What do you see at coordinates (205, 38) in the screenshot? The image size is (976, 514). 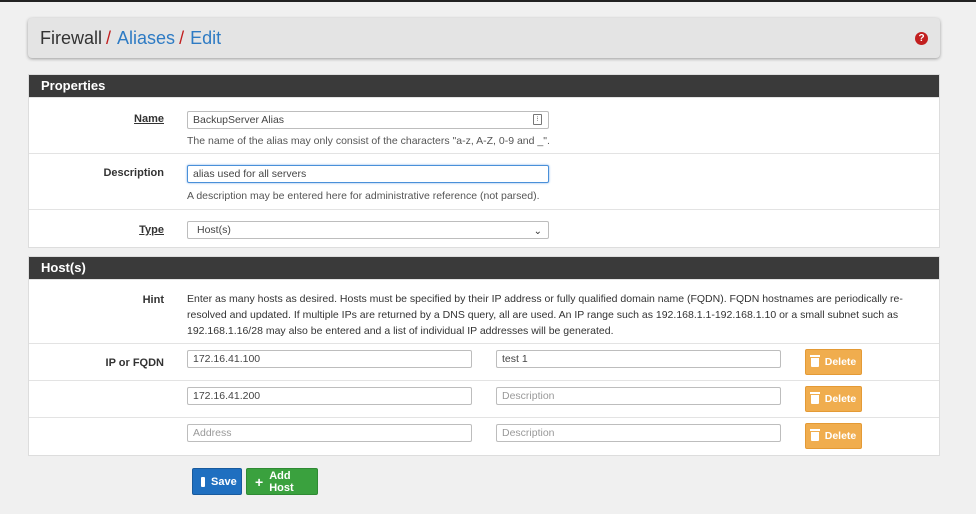 I see `breadcrumb-edit-link: Edit` at bounding box center [205, 38].